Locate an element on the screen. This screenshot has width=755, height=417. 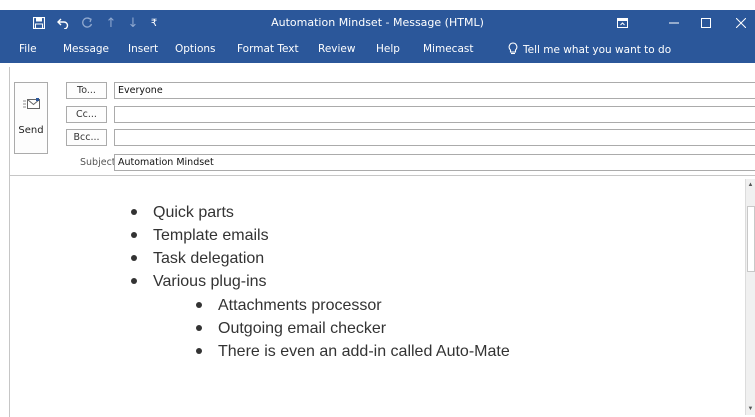
tab-format-text: Format Text is located at coordinates (268, 49).